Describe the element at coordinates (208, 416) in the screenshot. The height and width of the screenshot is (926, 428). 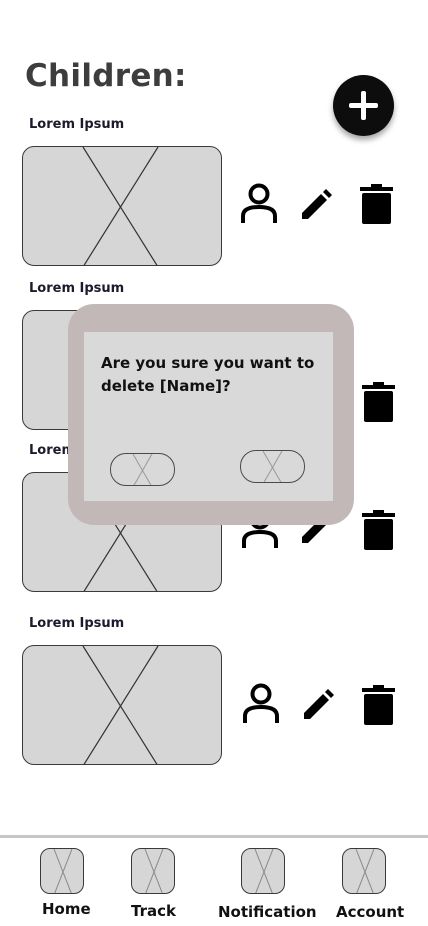
I see `dialog-body: Are you sure you want to delete [Name]?` at that location.